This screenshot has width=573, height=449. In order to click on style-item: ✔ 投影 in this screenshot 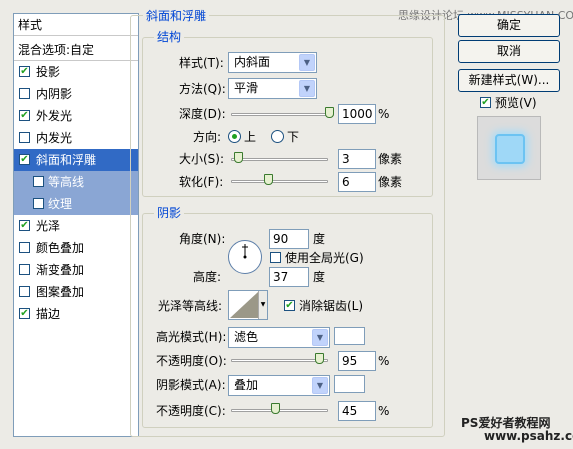, I will do `click(76, 72)`.